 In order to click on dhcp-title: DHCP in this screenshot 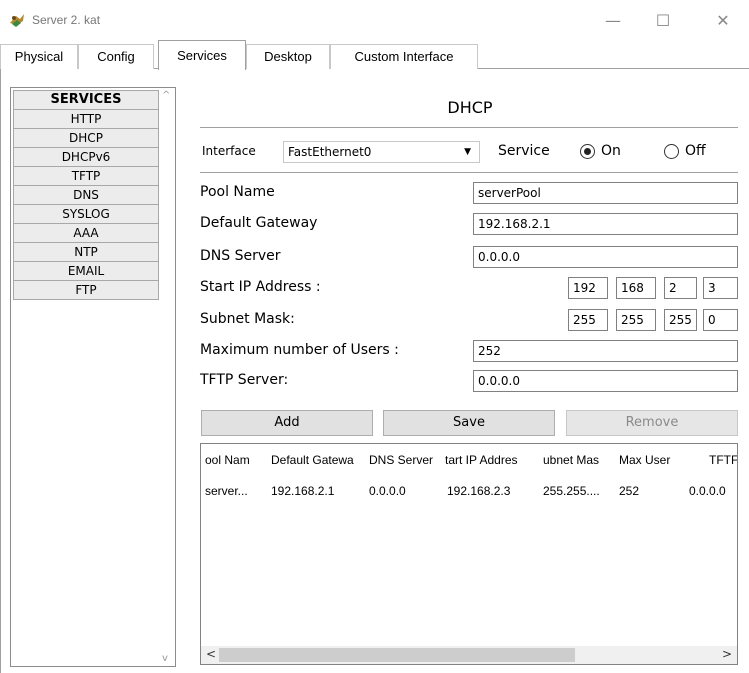, I will do `click(470, 107)`.